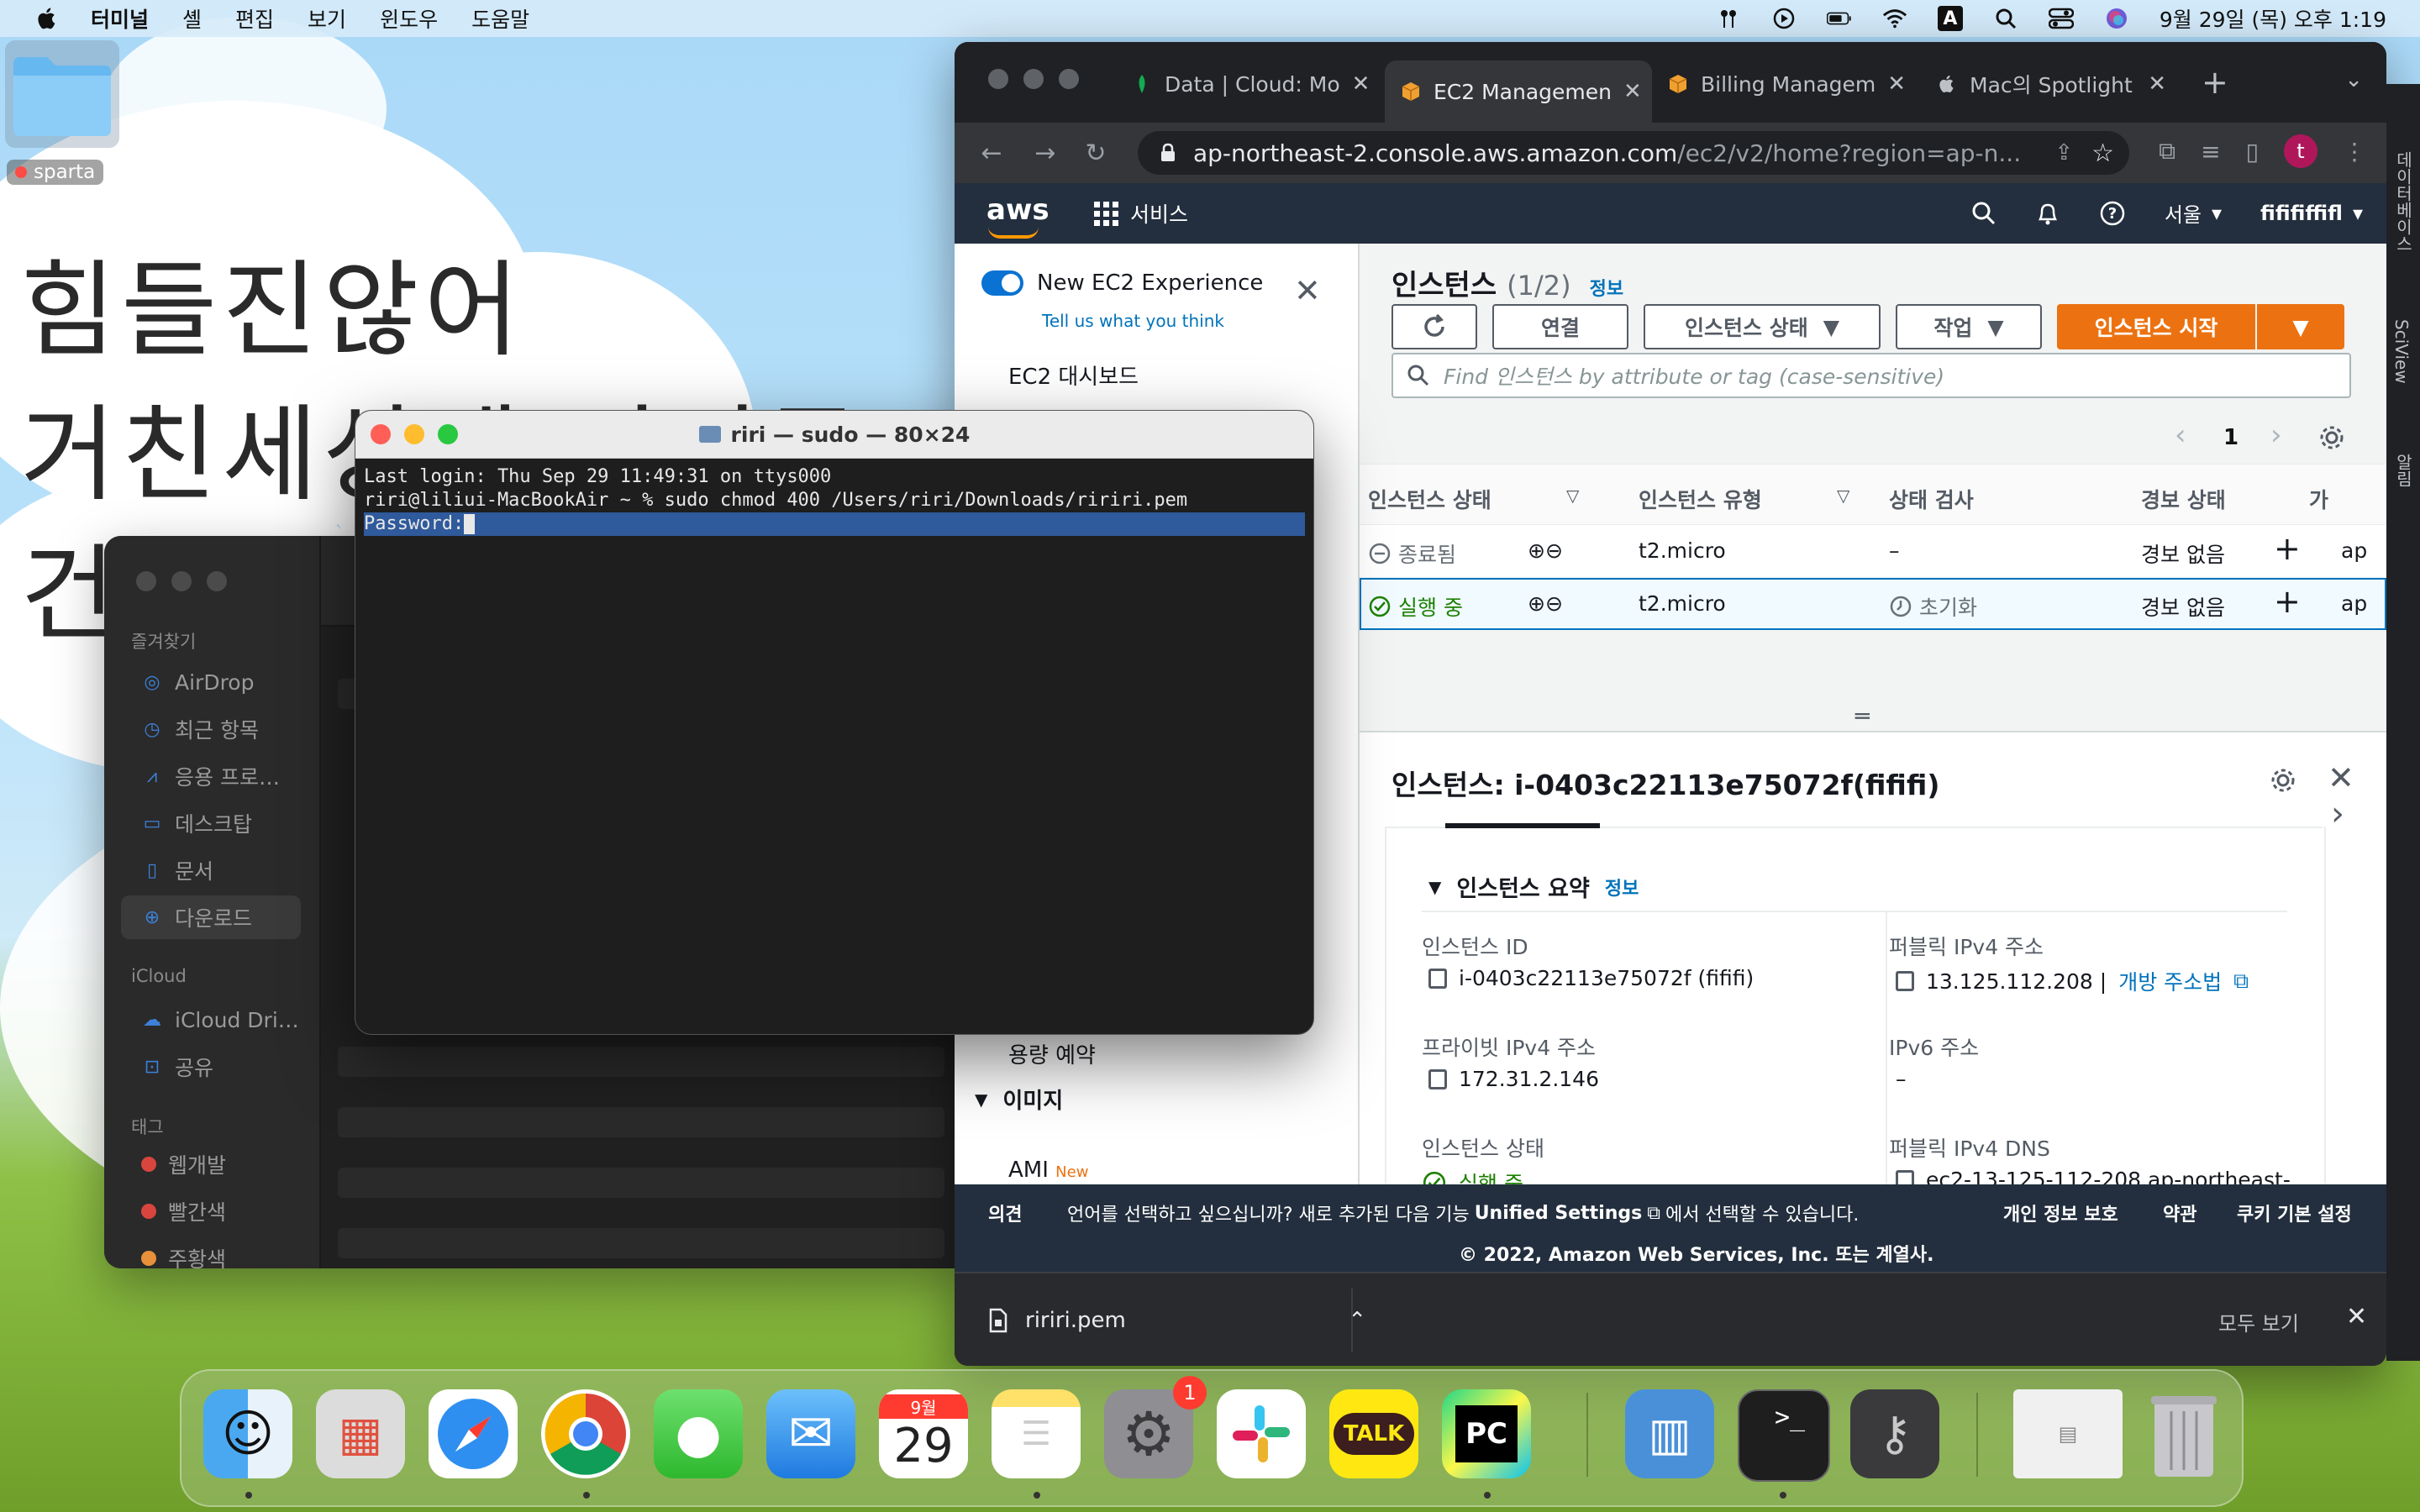 The width and height of the screenshot is (2420, 1512). Describe the element at coordinates (1606, 287) in the screenshot. I see `info-link: 정보` at that location.